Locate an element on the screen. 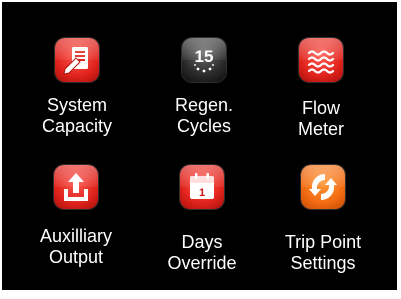 This screenshot has width=401, height=299. menu-item-label: Flow Meter is located at coordinates (320, 118).